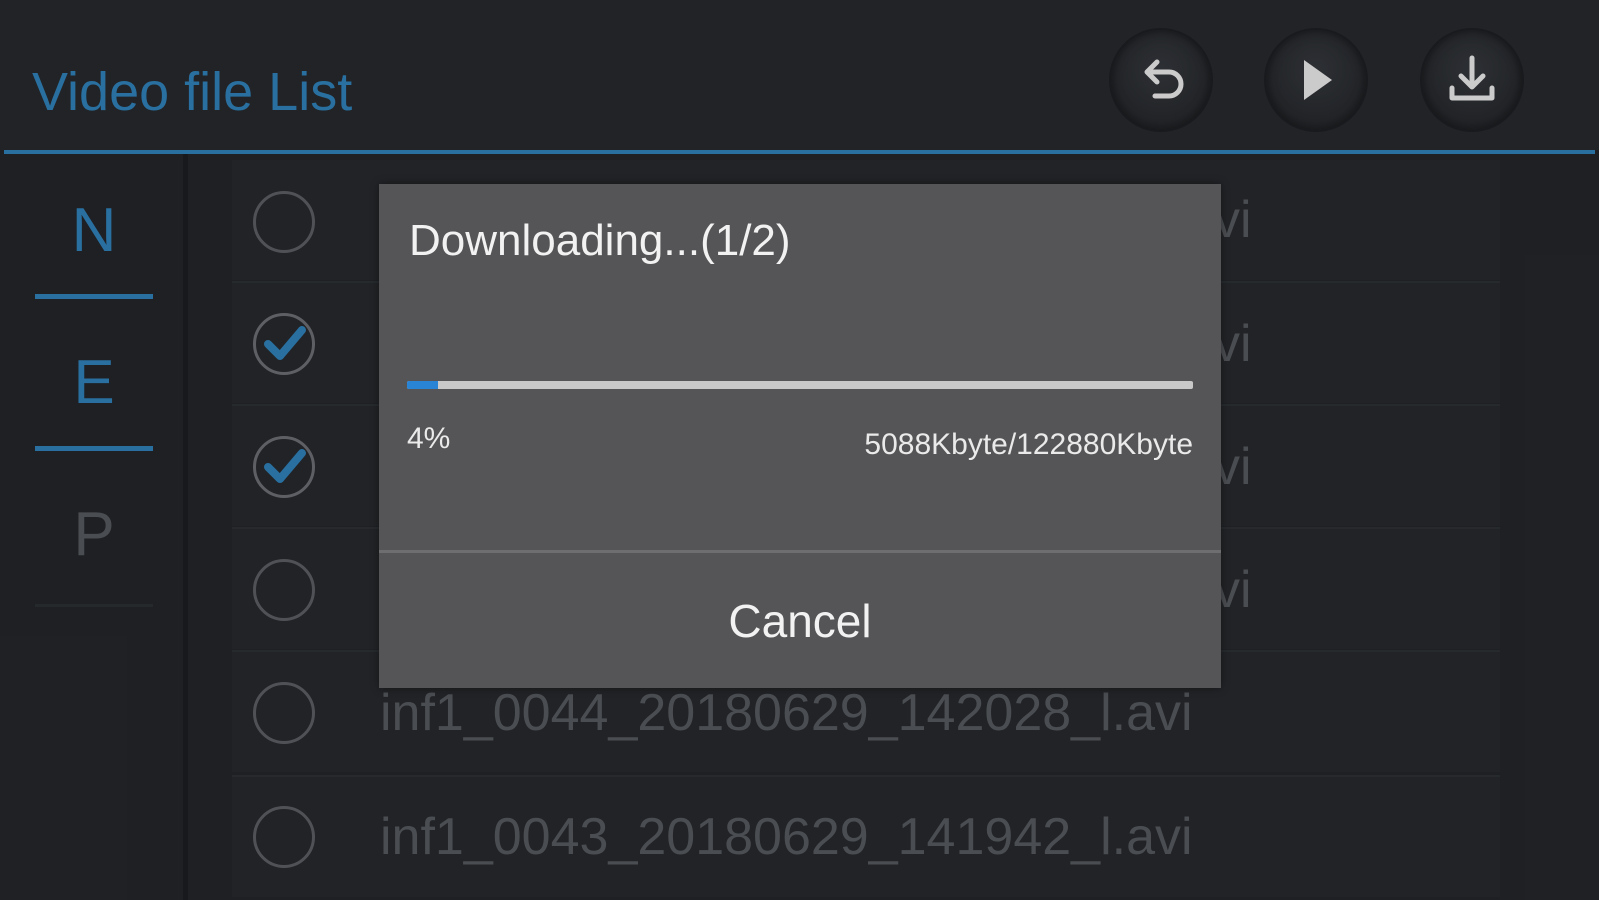 The height and width of the screenshot is (900, 1599). I want to click on progress-size: 5088Kbyte/122880Kbyte, so click(1028, 444).